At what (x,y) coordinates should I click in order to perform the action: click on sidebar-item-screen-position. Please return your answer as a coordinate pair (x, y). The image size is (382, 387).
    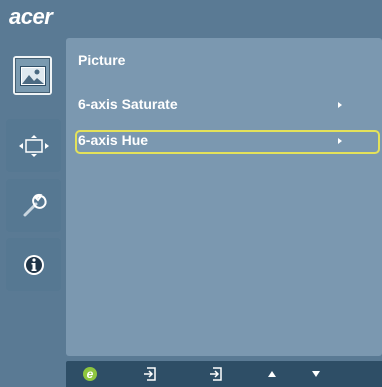
    Looking at the image, I should click on (33, 145).